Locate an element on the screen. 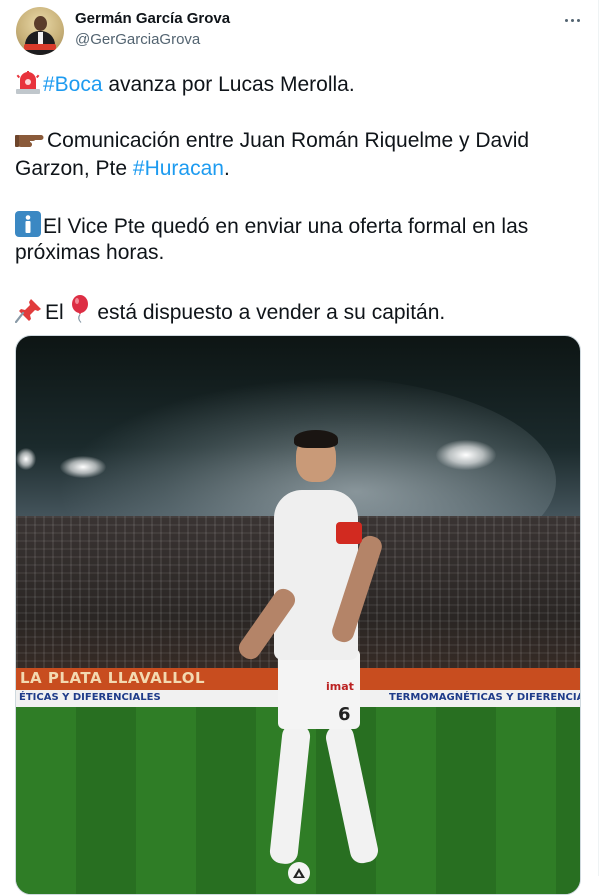  tweet-text: . is located at coordinates (226, 168).